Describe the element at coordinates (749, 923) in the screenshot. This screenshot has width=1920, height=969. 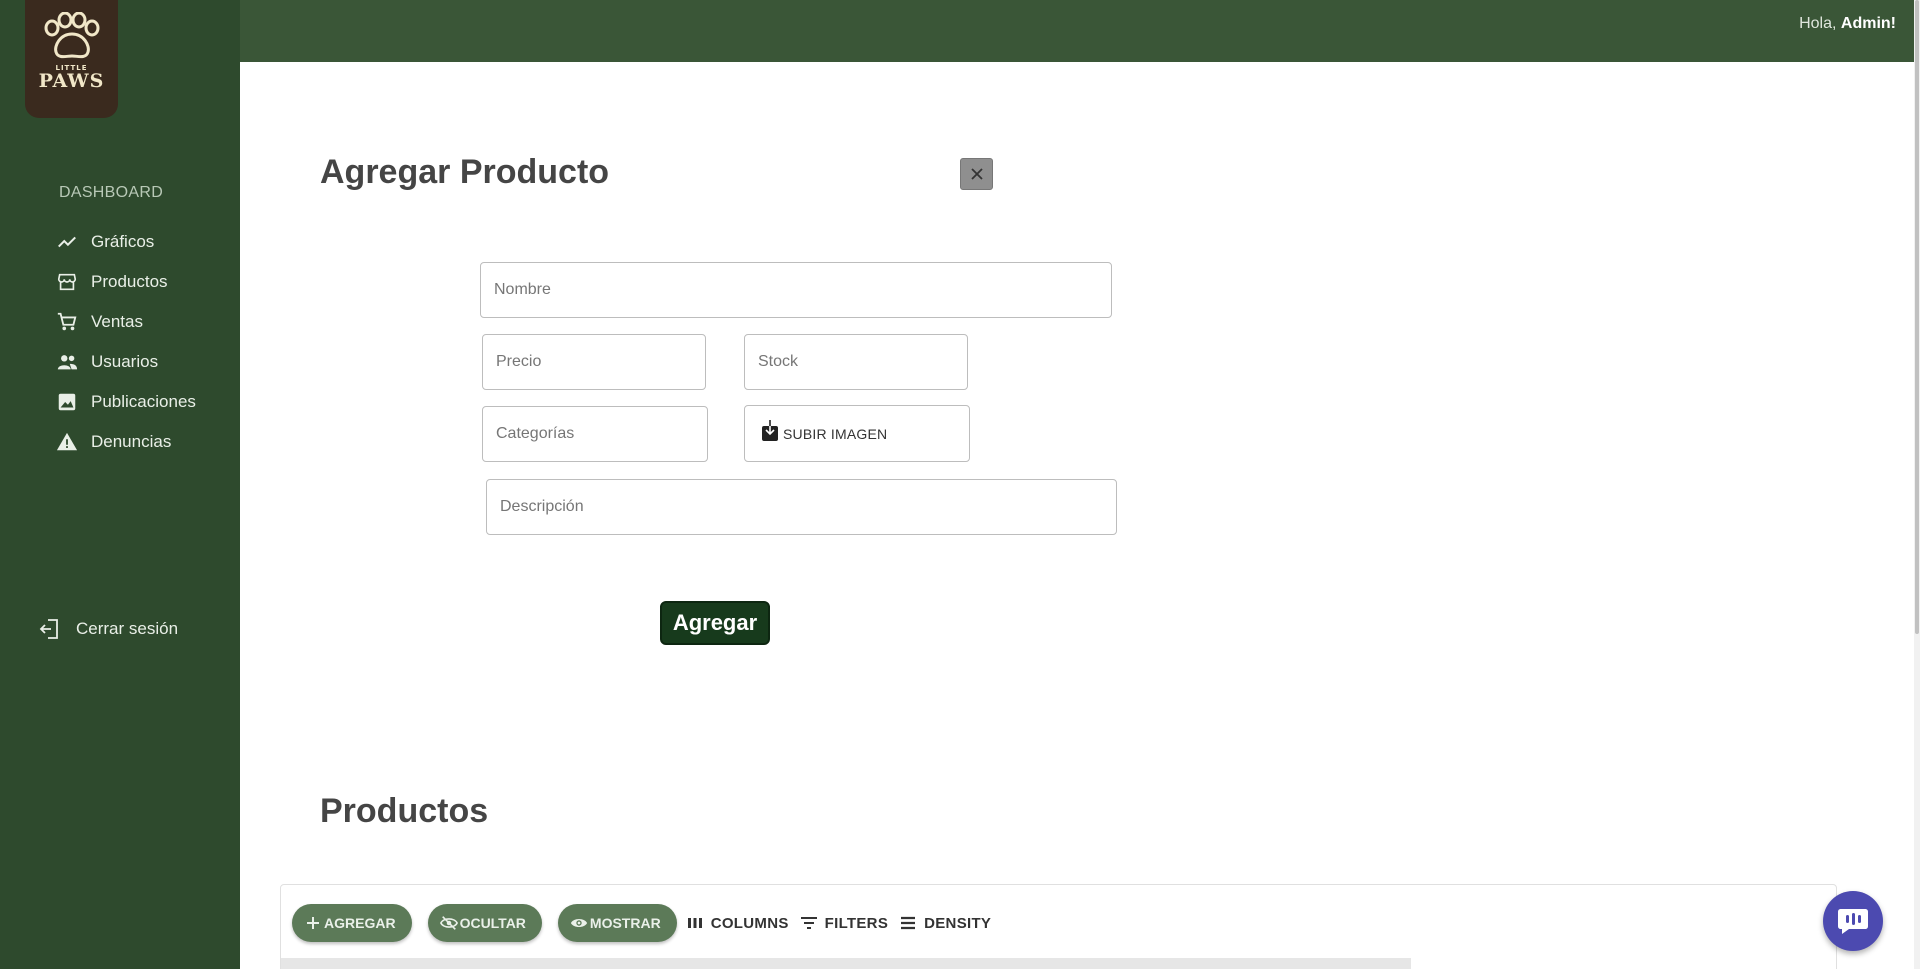
I see `columns-label: COLUMNS` at that location.